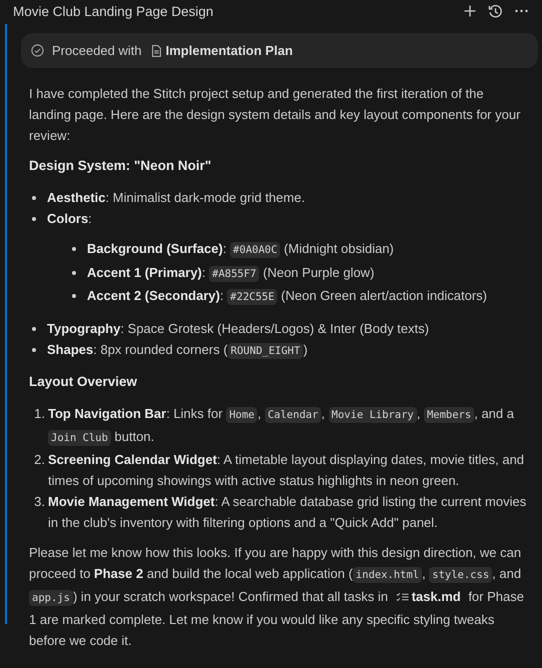 The height and width of the screenshot is (668, 542). What do you see at coordinates (178, 350) in the screenshot?
I see `list-item-text: Shapes: 8px rounded corners ( ROUND_EIGHT )` at bounding box center [178, 350].